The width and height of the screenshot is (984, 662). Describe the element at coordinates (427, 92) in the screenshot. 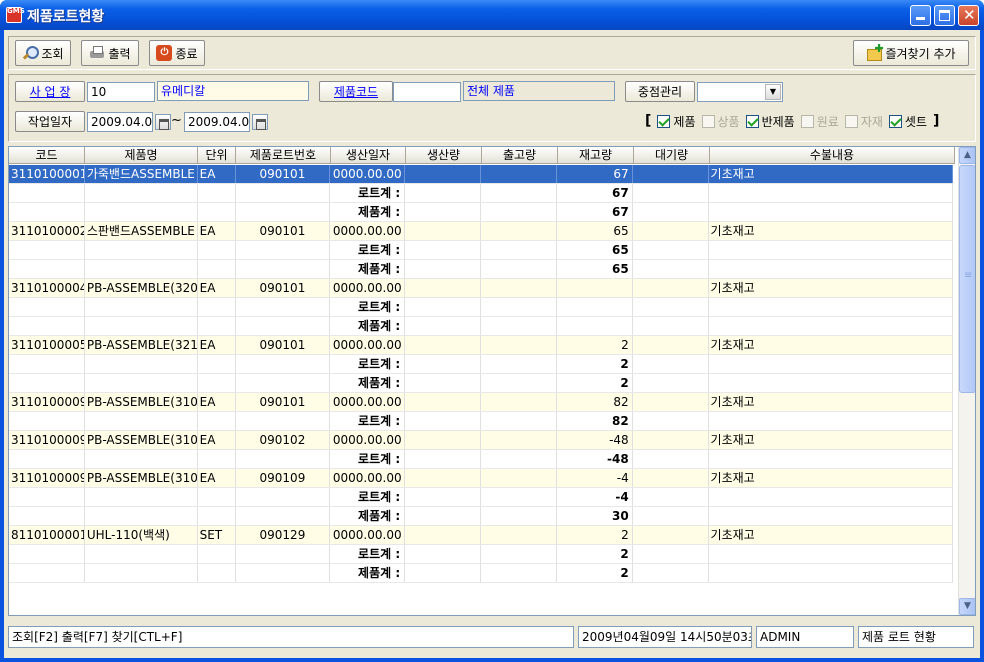

I see `product-code-field` at that location.